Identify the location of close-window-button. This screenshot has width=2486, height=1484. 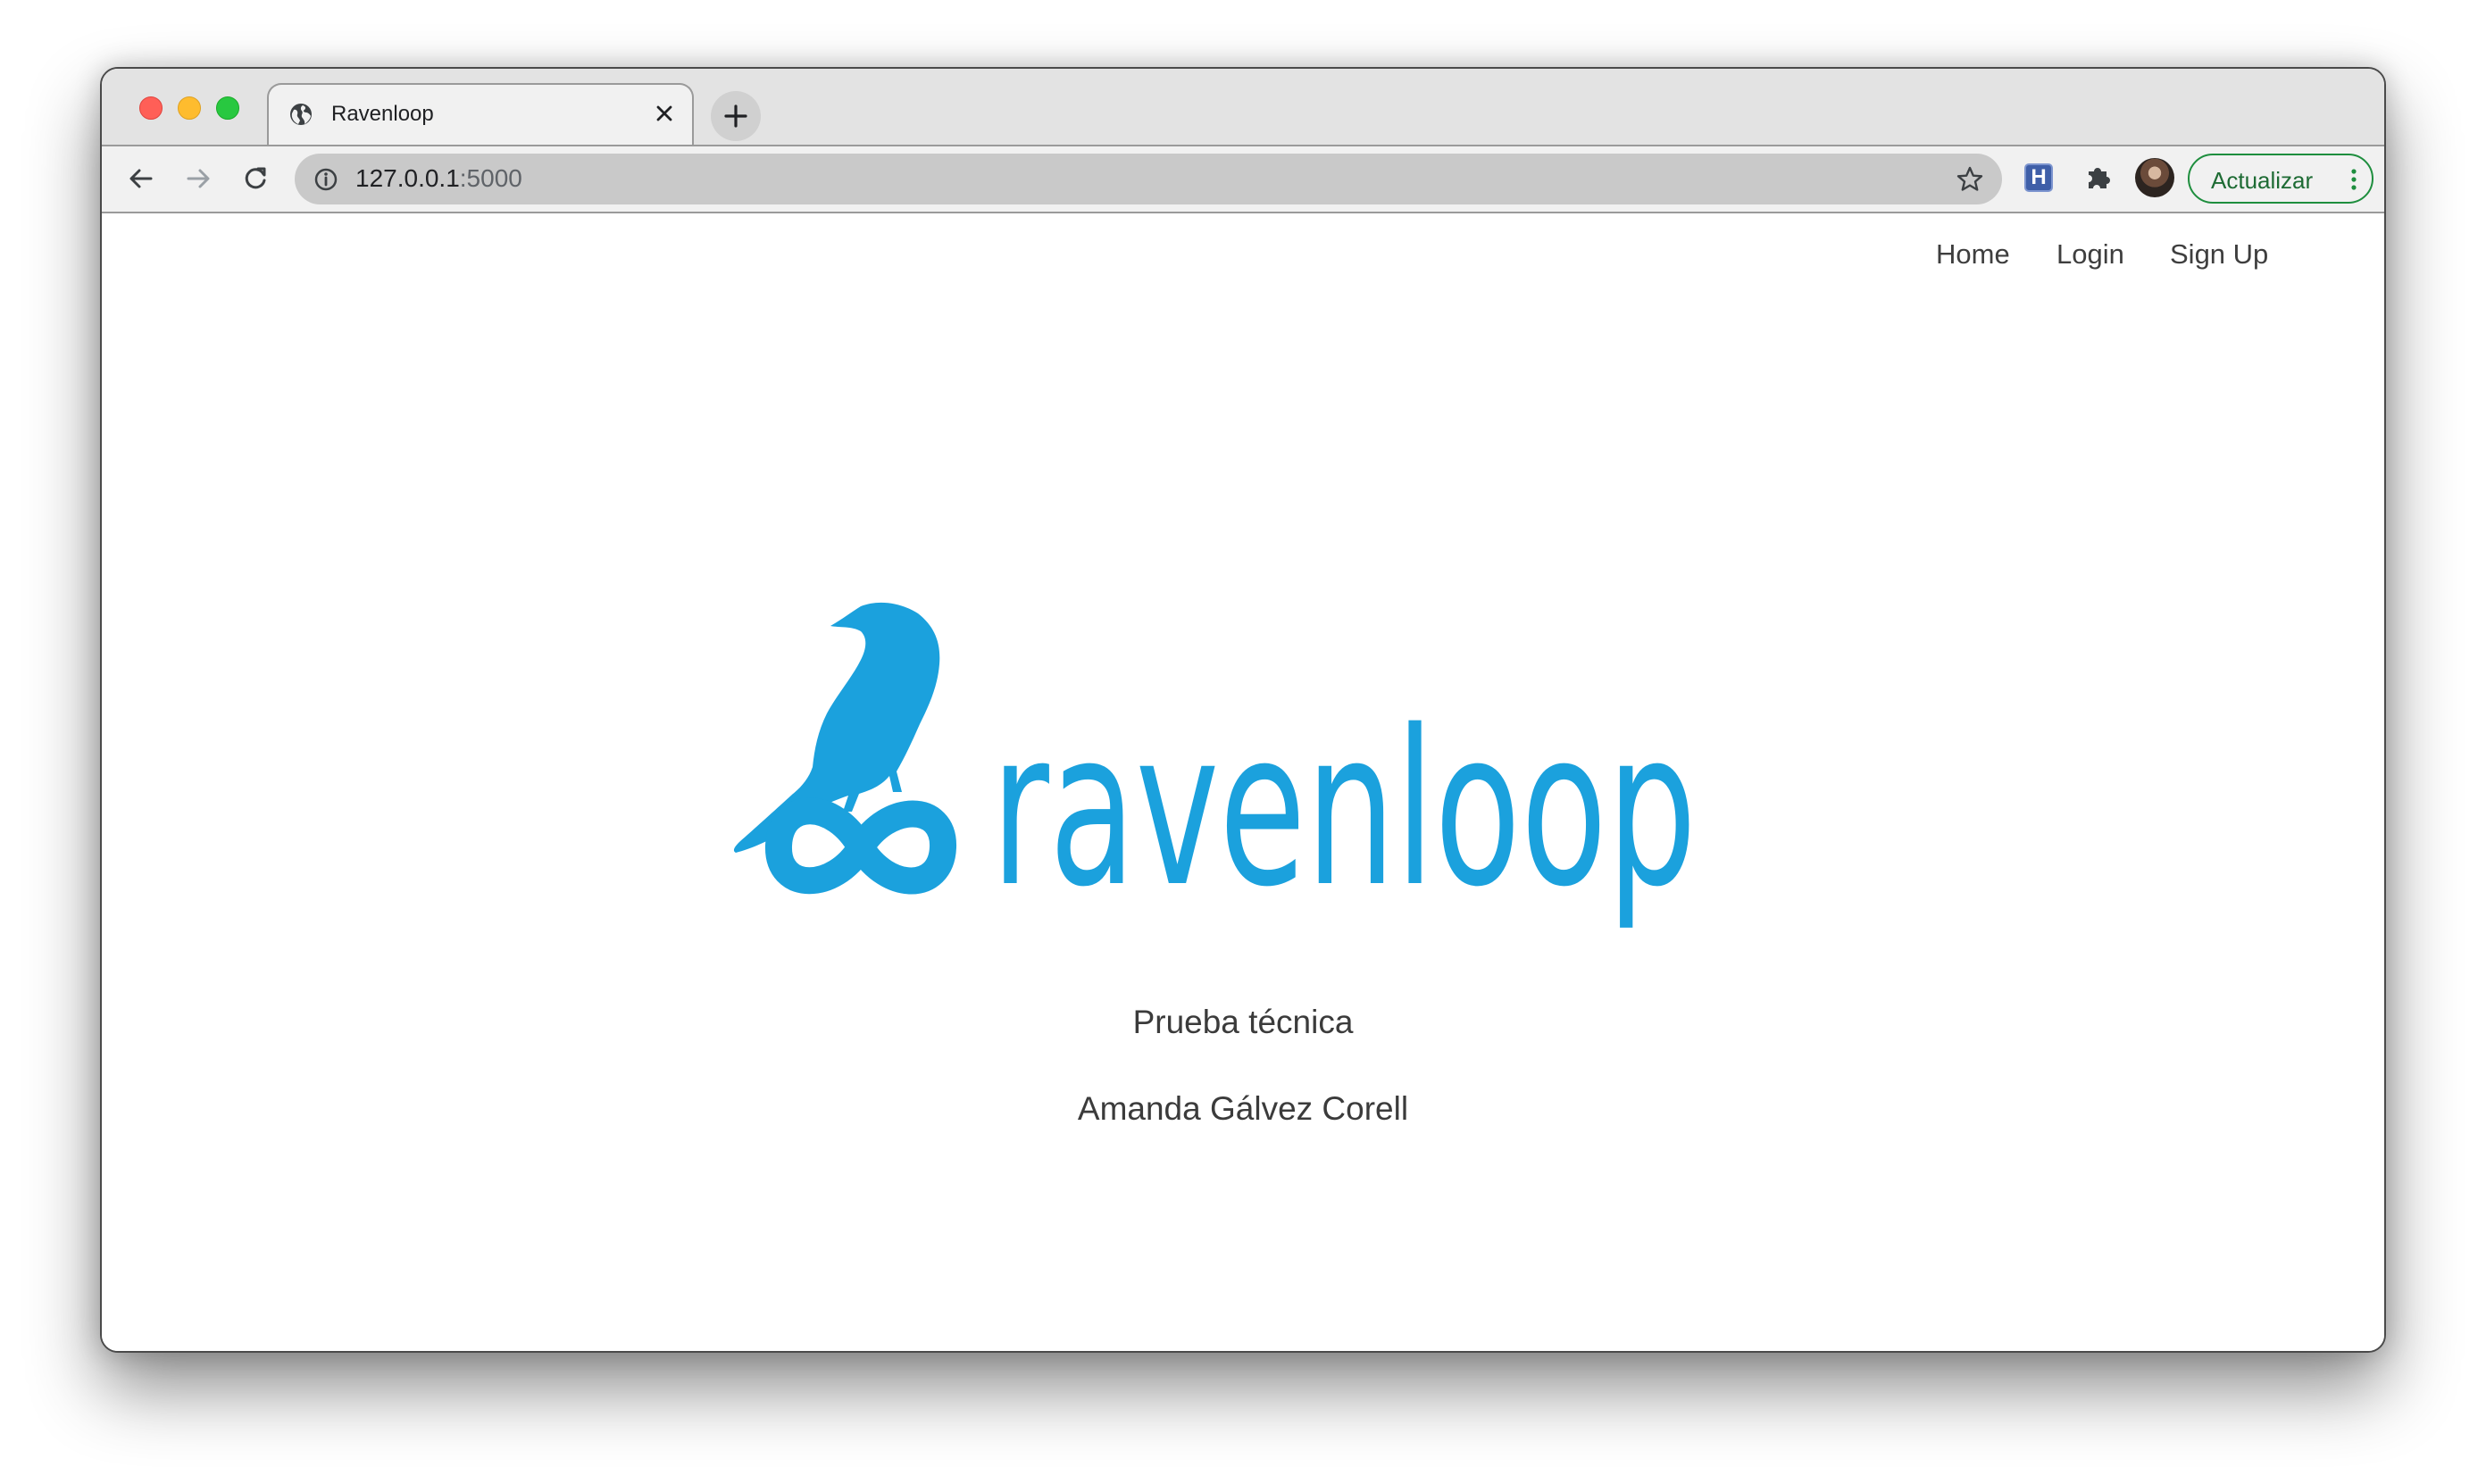
(151, 108).